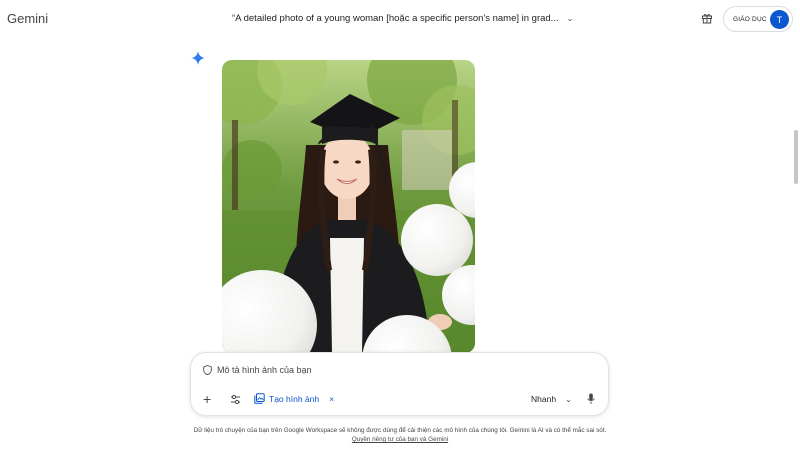 This screenshot has height=452, width=800. I want to click on shield-icon, so click(207, 370).